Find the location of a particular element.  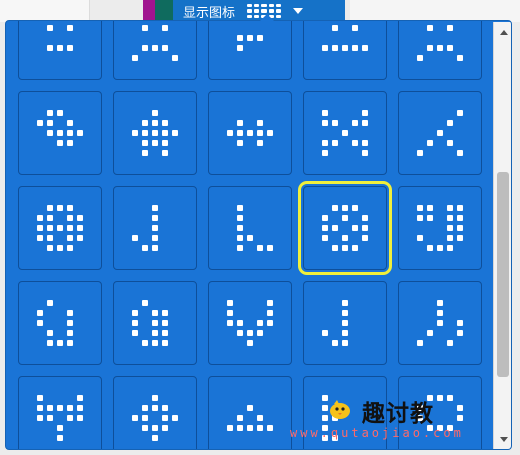

show-icon-label: 显示图标 is located at coordinates (209, 12).